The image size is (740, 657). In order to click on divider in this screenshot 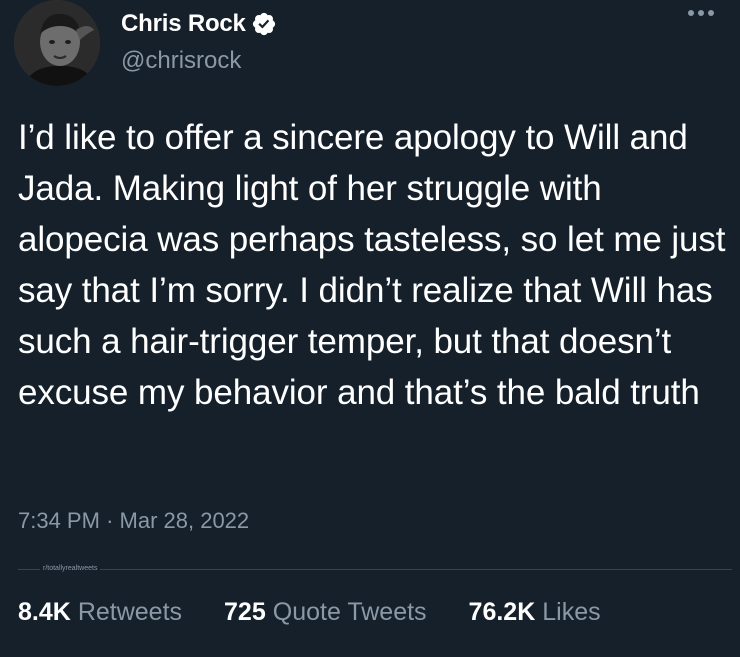, I will do `click(375, 569)`.